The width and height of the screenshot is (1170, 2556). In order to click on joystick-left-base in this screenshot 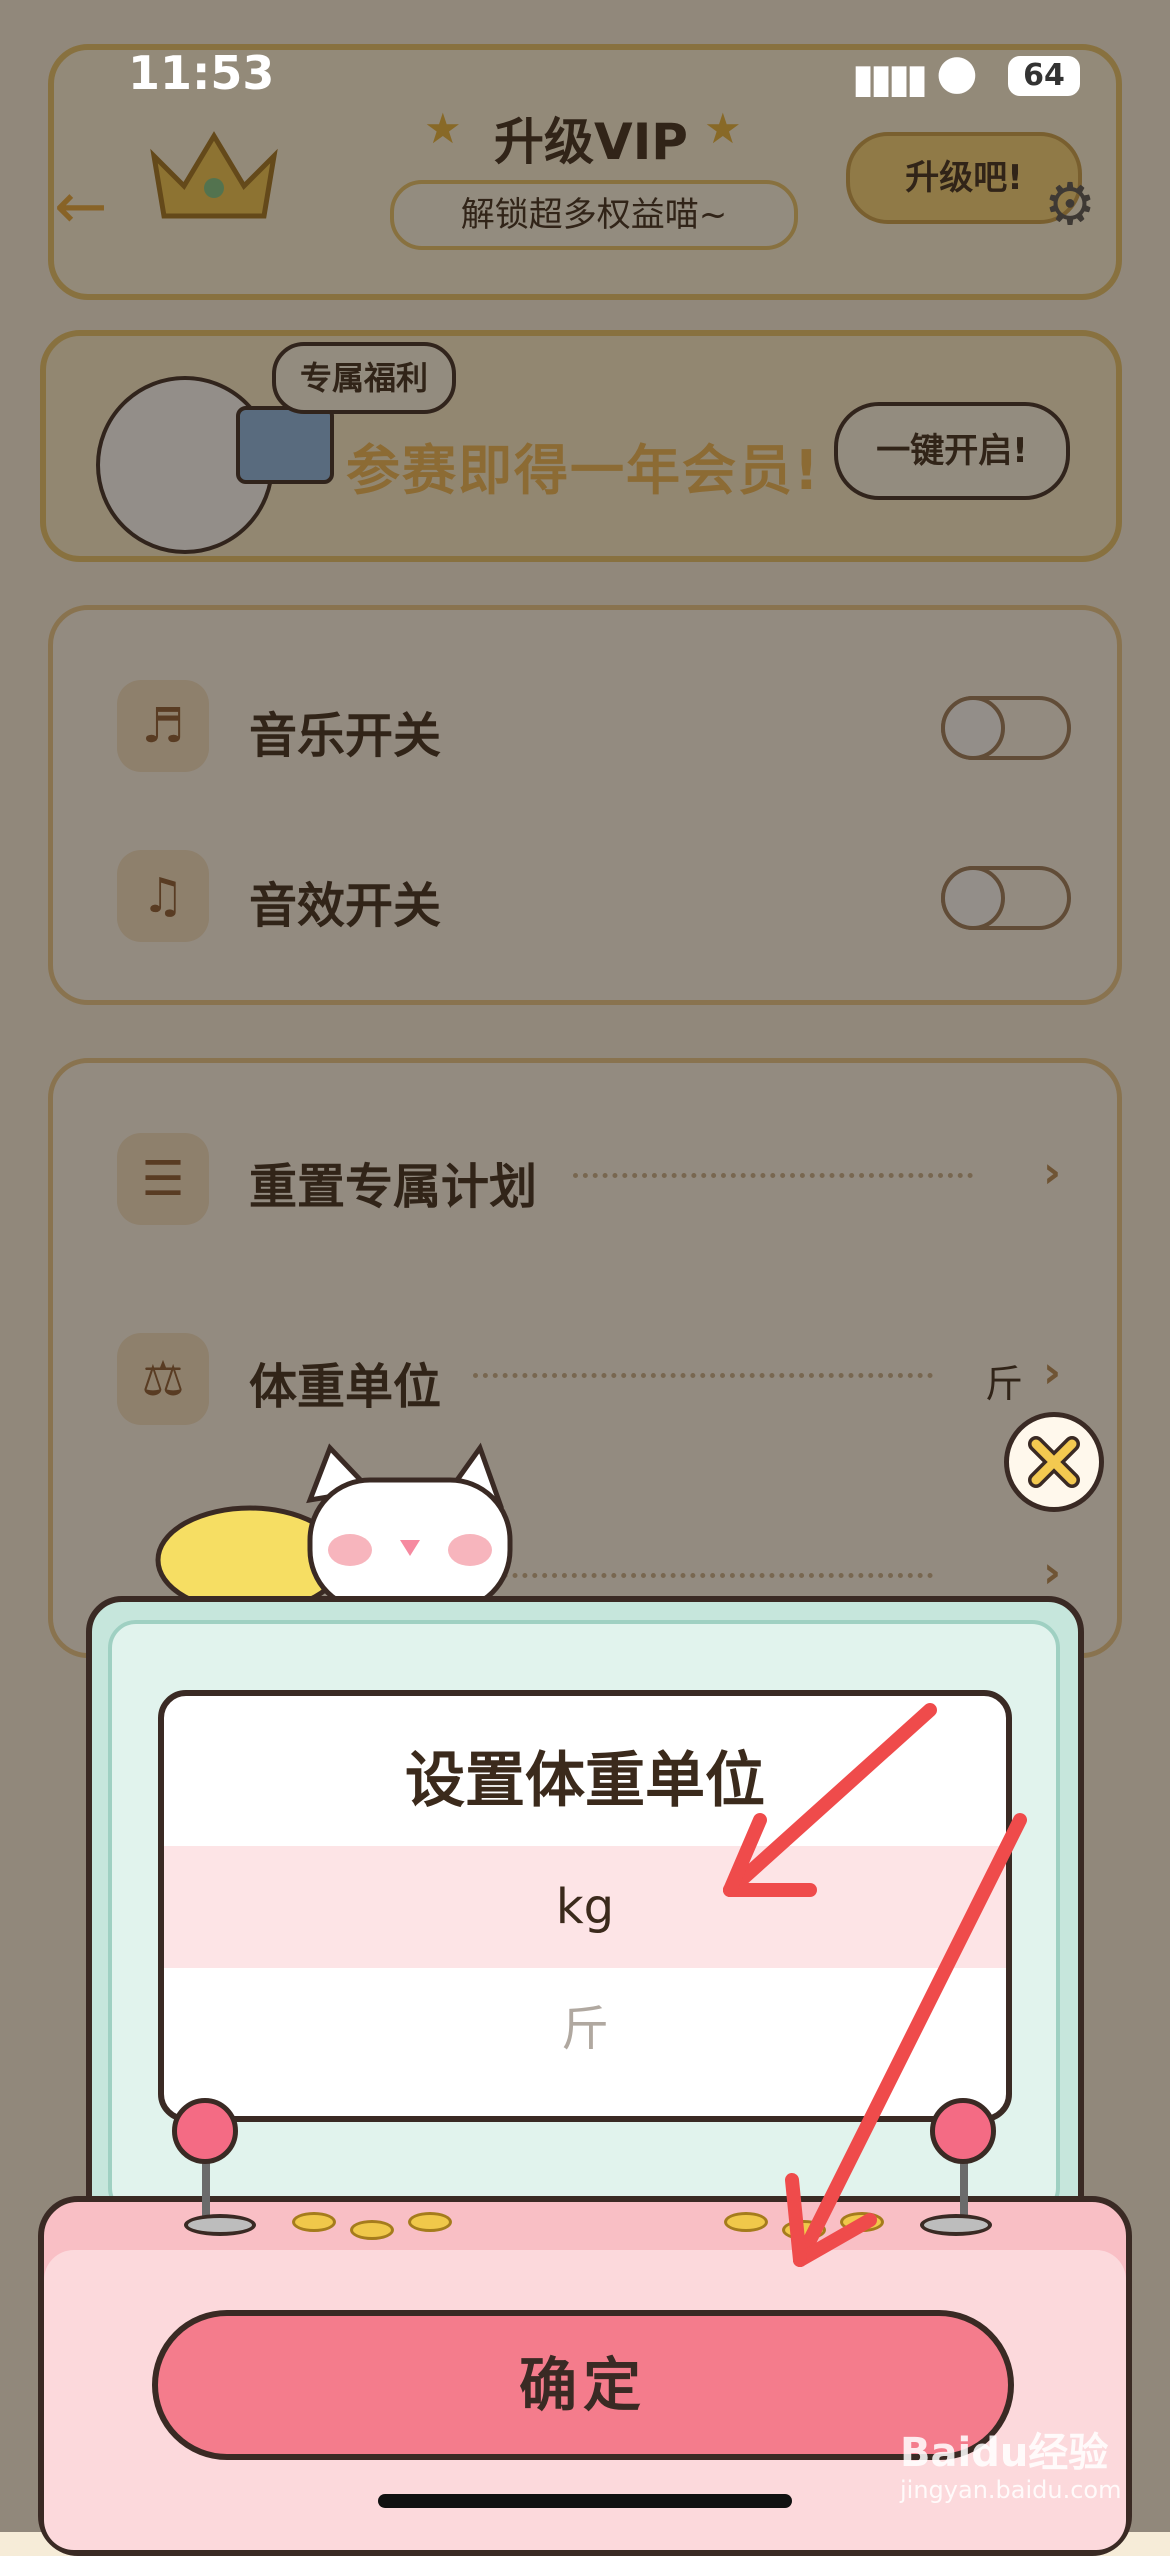, I will do `click(220, 2225)`.